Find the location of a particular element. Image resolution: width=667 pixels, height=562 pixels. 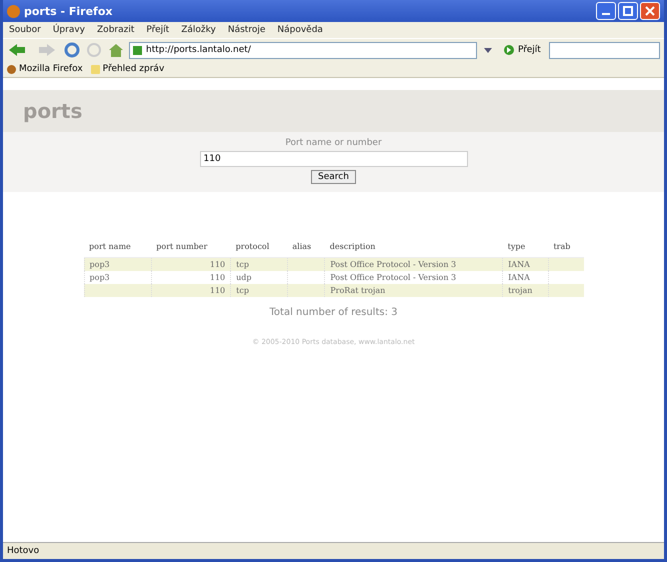

table-cell: udp is located at coordinates (244, 277).